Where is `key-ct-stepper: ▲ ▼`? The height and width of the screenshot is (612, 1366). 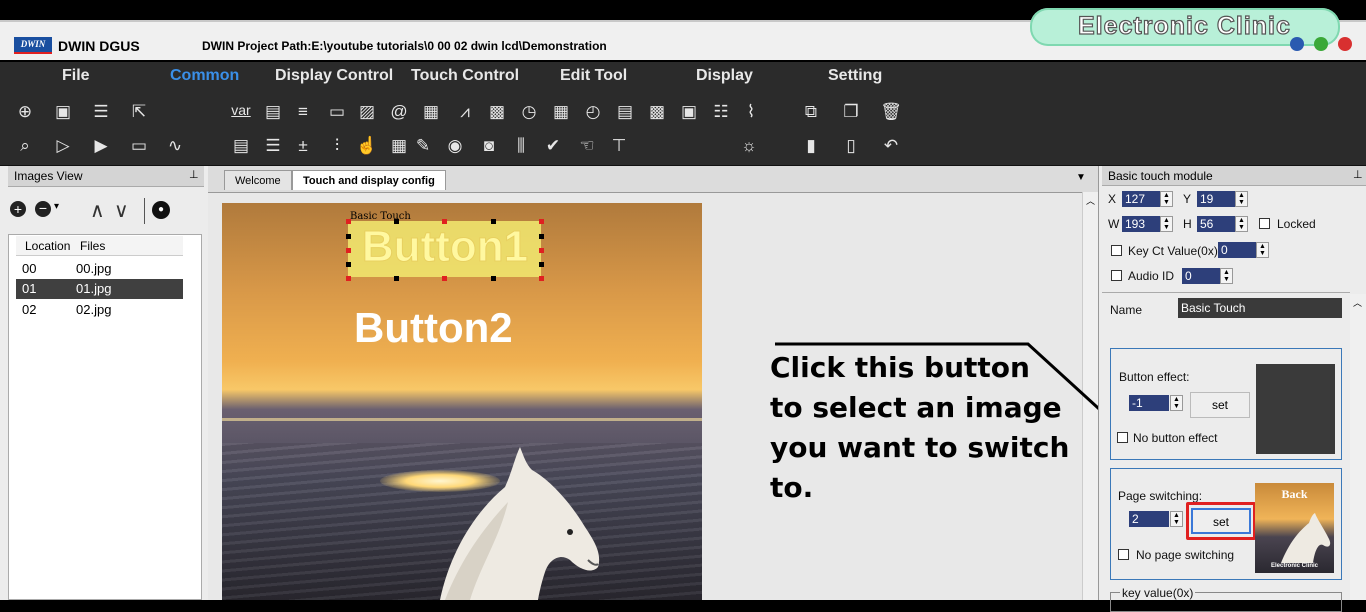
key-ct-stepper: ▲ ▼ is located at coordinates (1262, 250).